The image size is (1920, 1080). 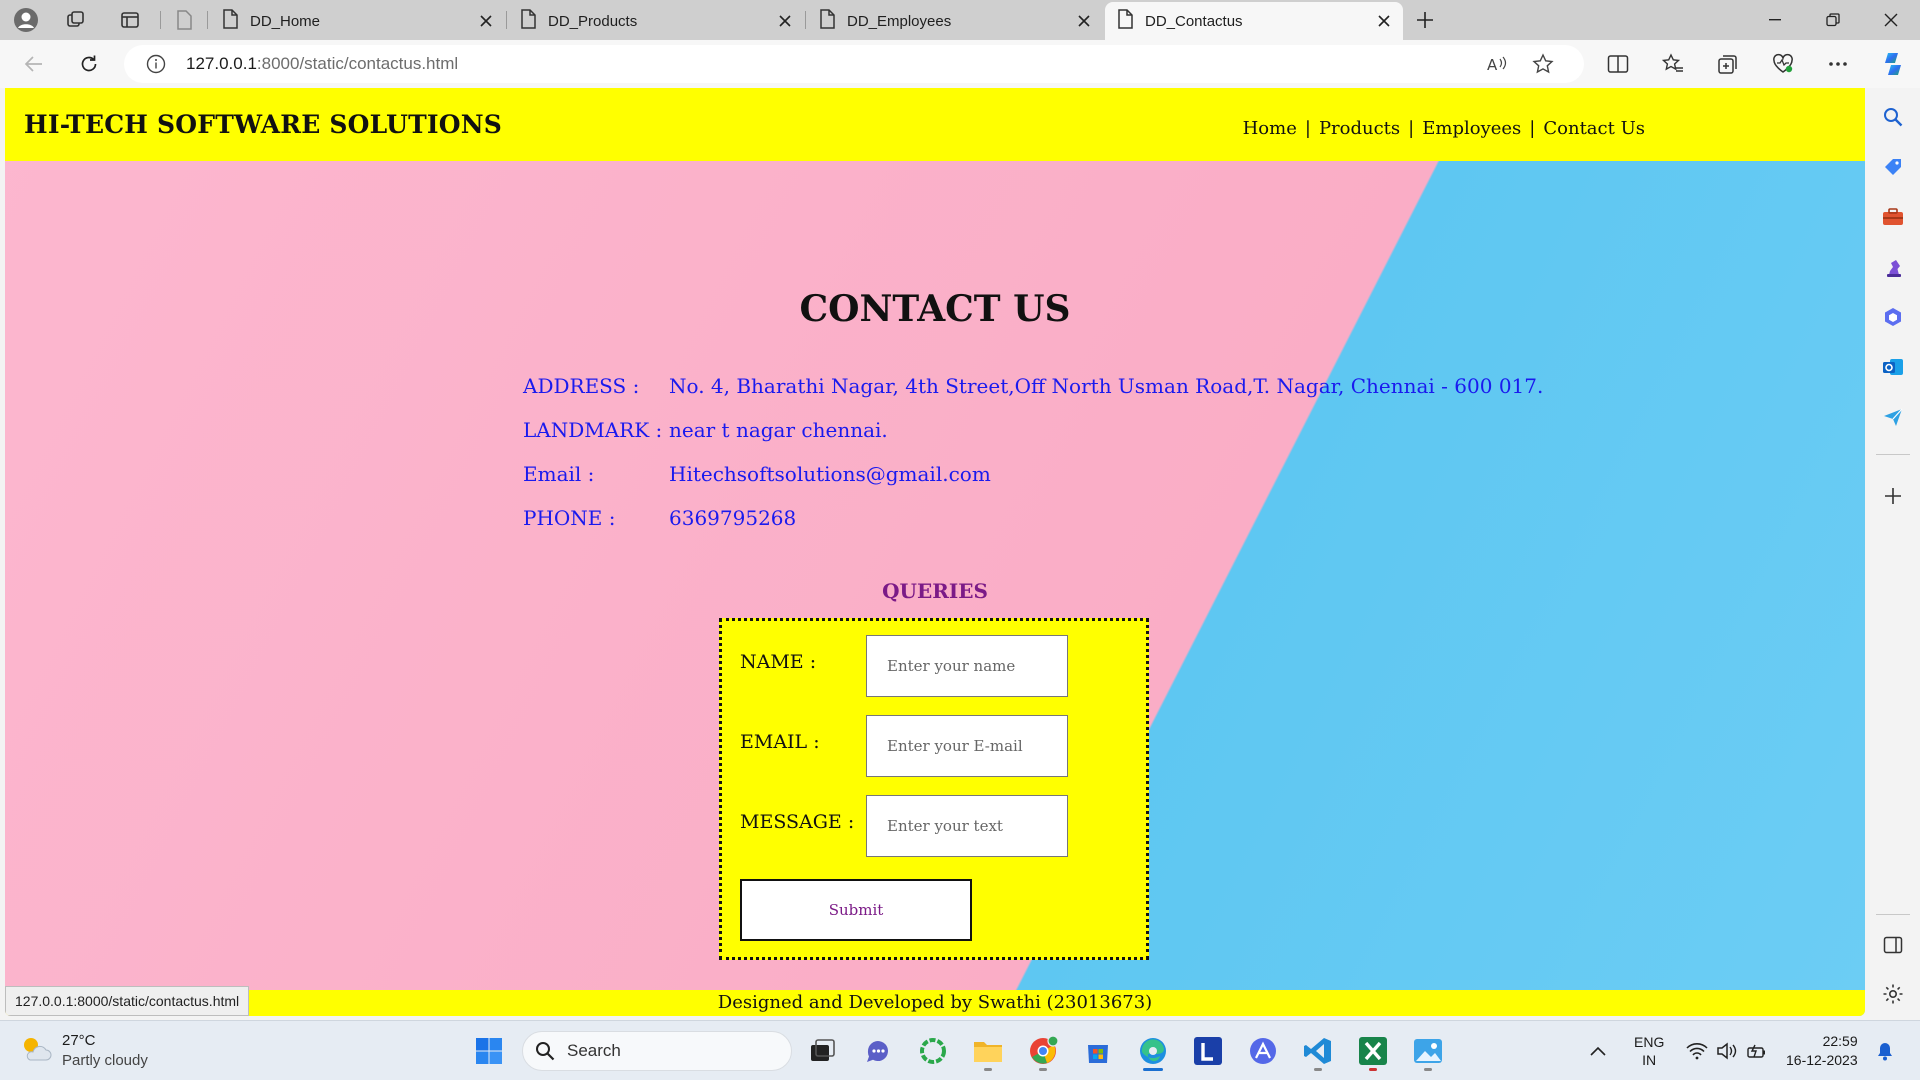 I want to click on teams-chat-icon, so click(x=878, y=1051).